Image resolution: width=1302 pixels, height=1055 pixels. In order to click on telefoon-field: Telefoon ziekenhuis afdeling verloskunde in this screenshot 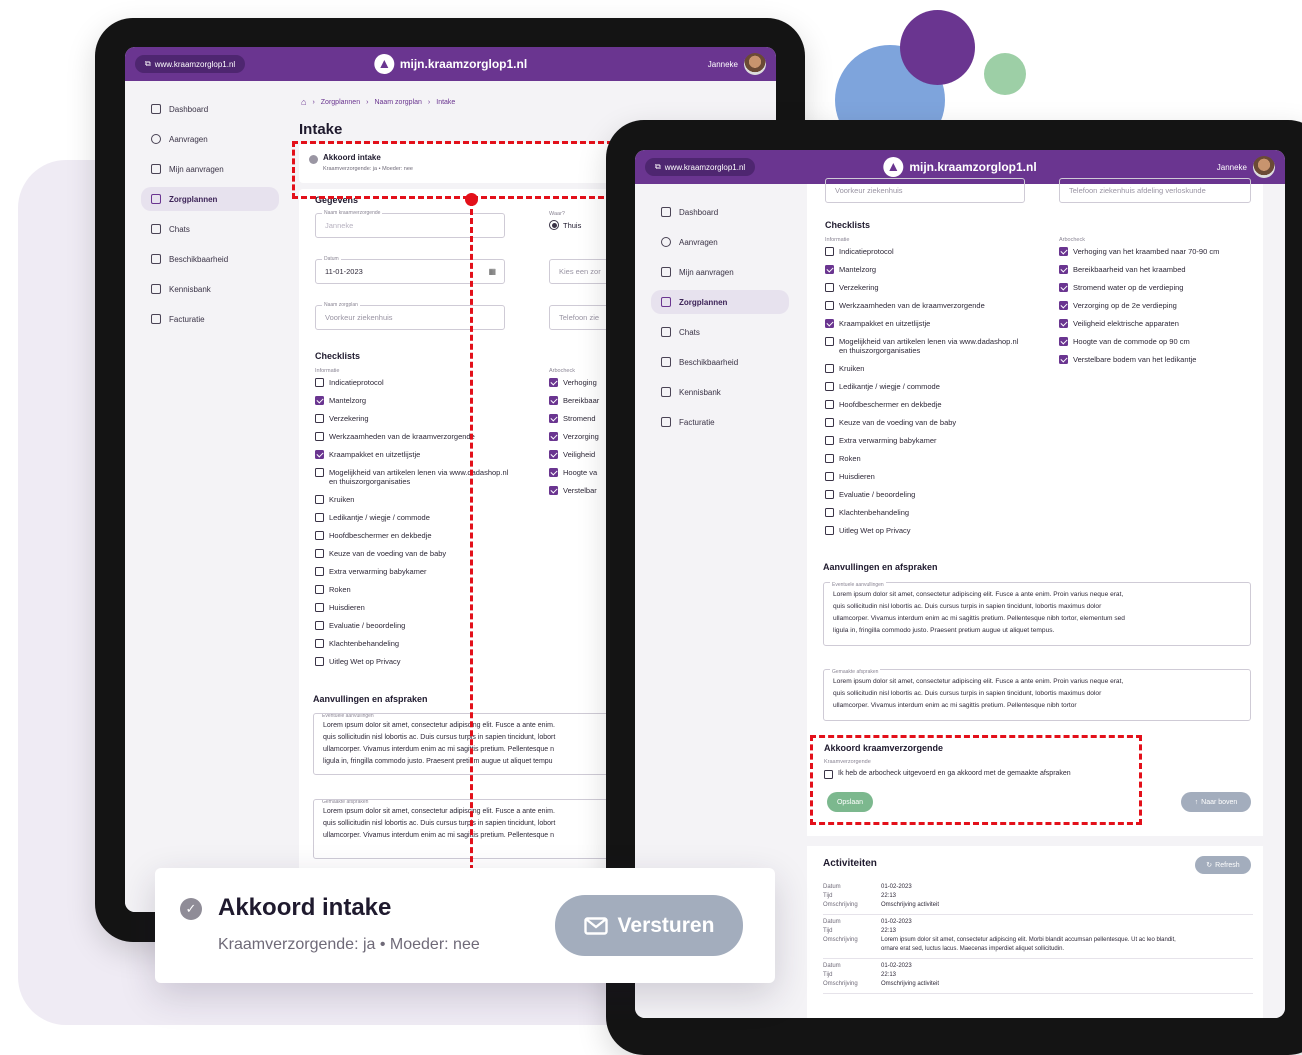, I will do `click(1155, 190)`.